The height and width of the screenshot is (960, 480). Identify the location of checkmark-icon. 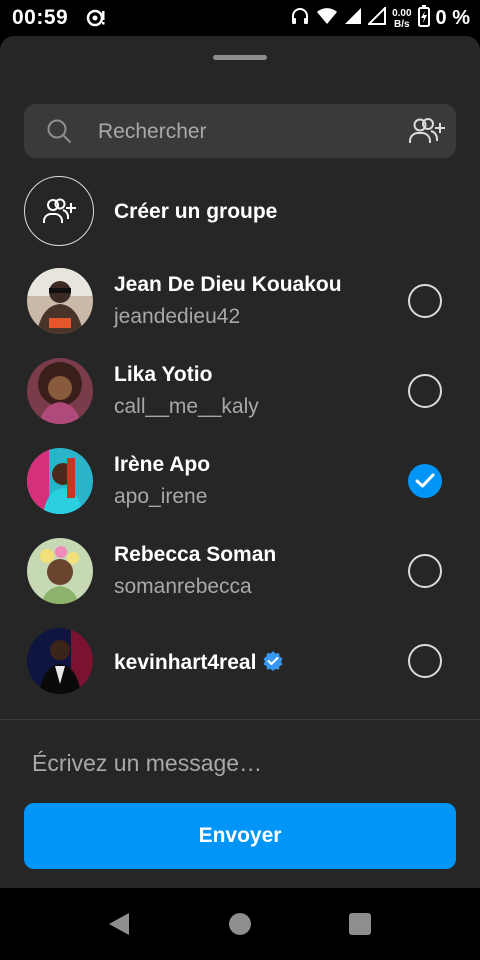
(425, 480).